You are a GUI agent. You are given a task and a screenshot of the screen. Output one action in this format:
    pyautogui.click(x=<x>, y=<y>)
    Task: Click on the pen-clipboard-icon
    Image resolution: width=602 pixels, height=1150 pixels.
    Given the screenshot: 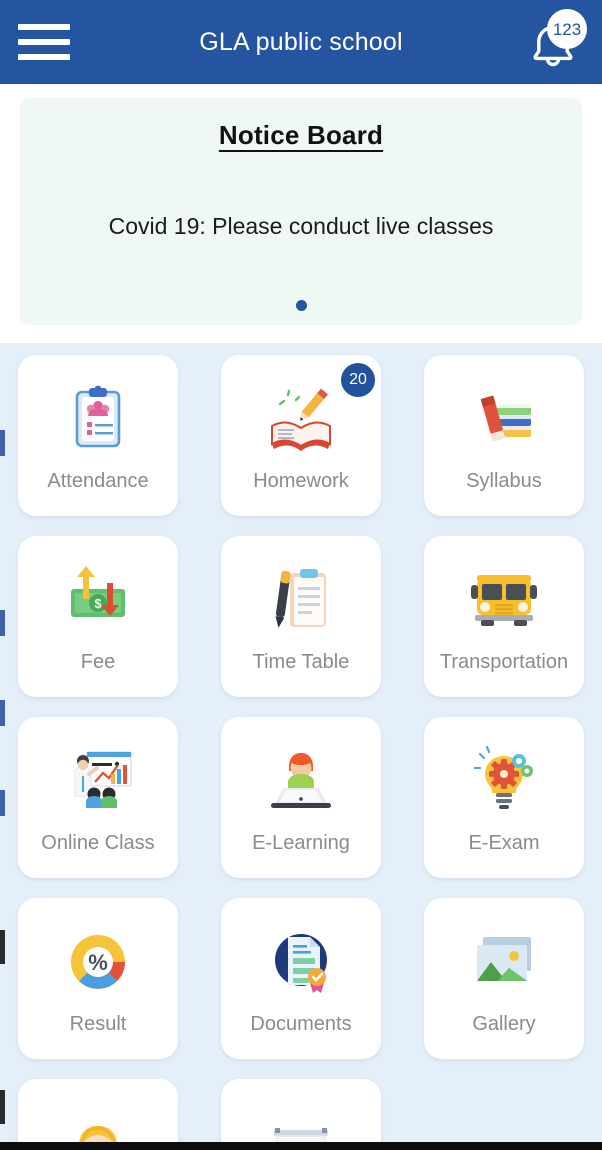 What is the action you would take?
    pyautogui.click(x=301, y=600)
    